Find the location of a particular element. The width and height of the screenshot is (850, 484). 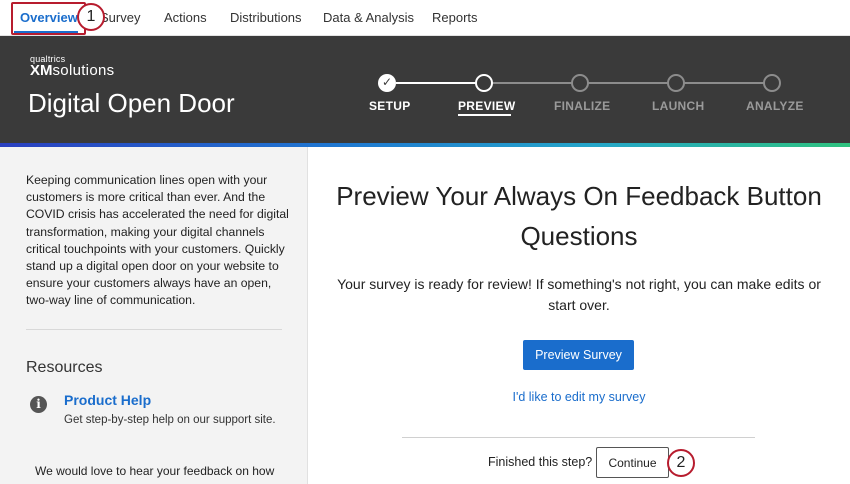

page-title: Digital Open Door is located at coordinates (131, 103).